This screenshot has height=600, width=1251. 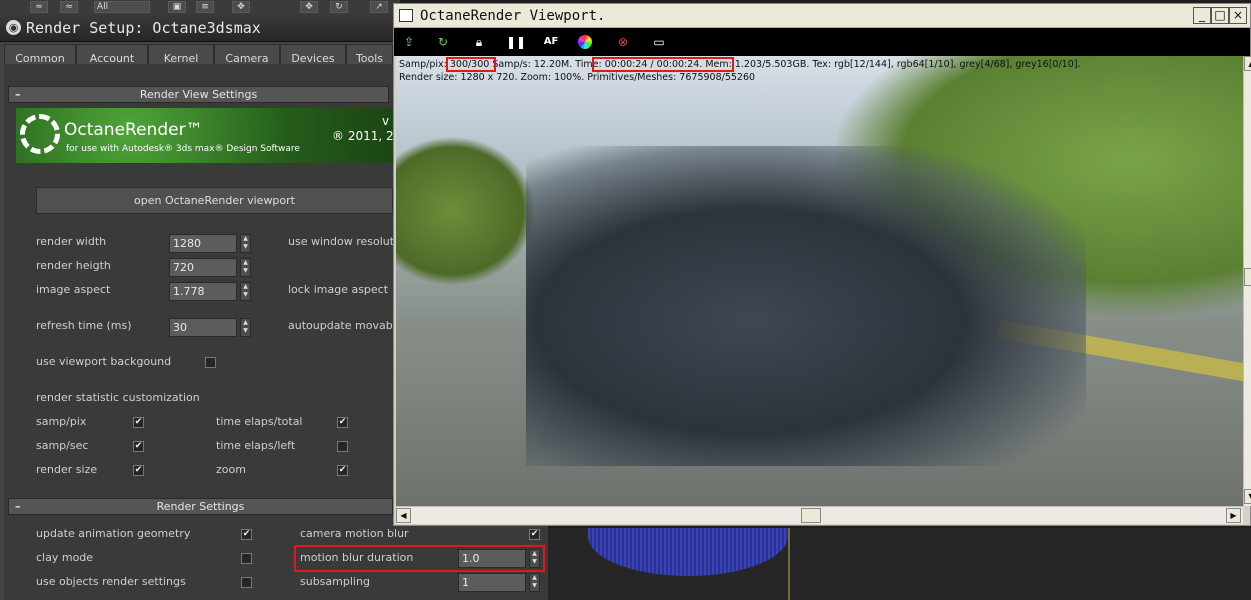 I want to click on version: v, so click(x=386, y=121).